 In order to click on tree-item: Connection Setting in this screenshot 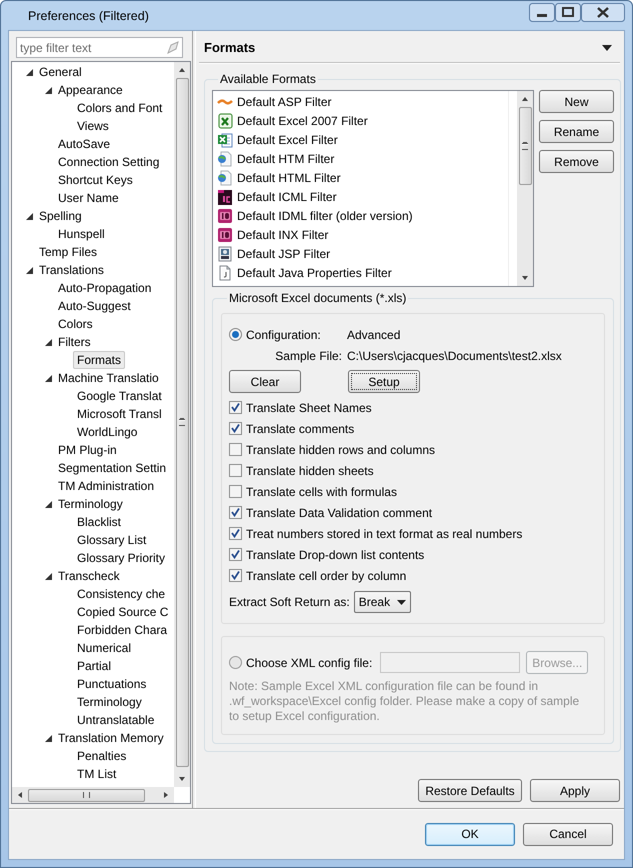, I will do `click(109, 162)`.